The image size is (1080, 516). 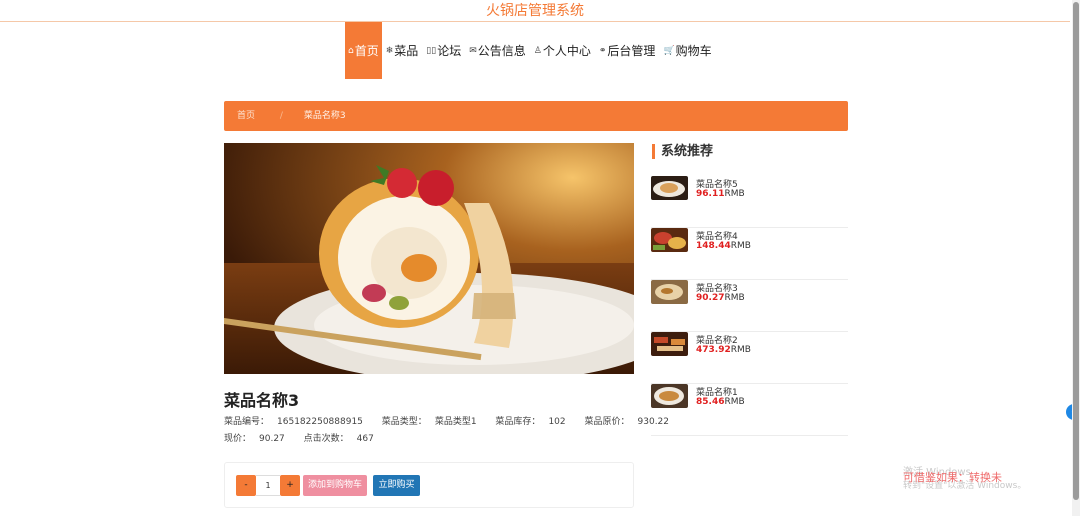 What do you see at coordinates (429, 422) in the screenshot?
I see `dish-type: 菜品类型： 菜品类型1` at bounding box center [429, 422].